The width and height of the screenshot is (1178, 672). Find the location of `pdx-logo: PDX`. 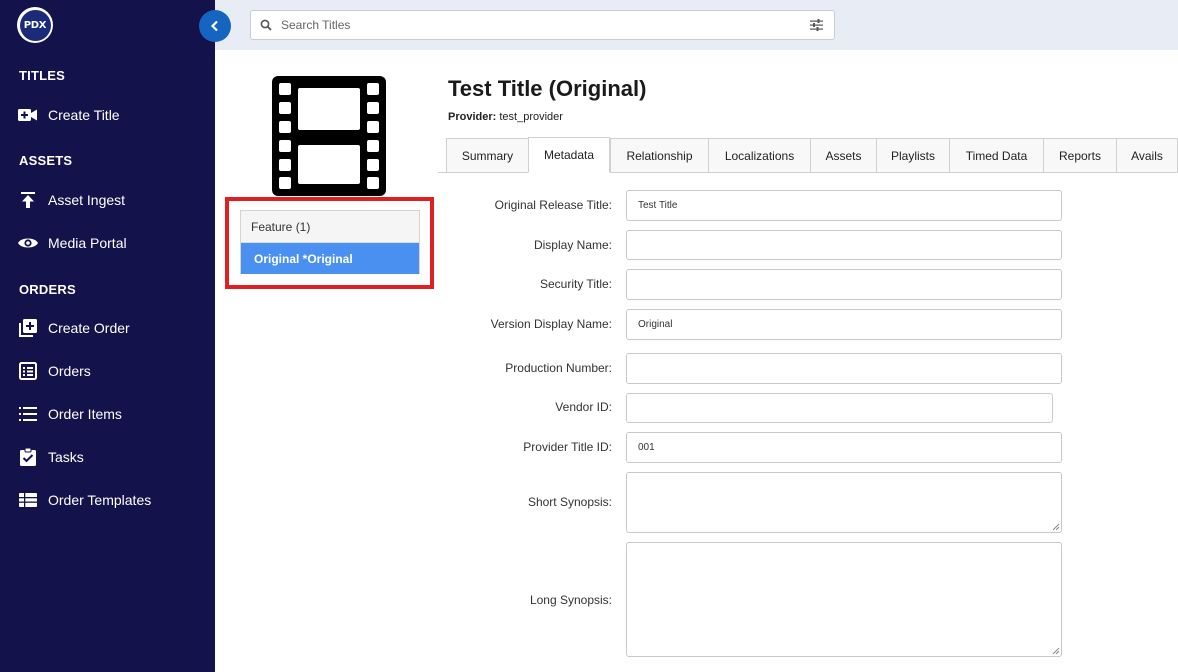

pdx-logo: PDX is located at coordinates (35, 25).